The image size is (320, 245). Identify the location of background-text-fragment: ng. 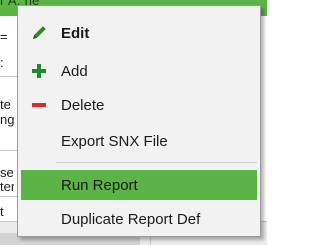
(7, 120).